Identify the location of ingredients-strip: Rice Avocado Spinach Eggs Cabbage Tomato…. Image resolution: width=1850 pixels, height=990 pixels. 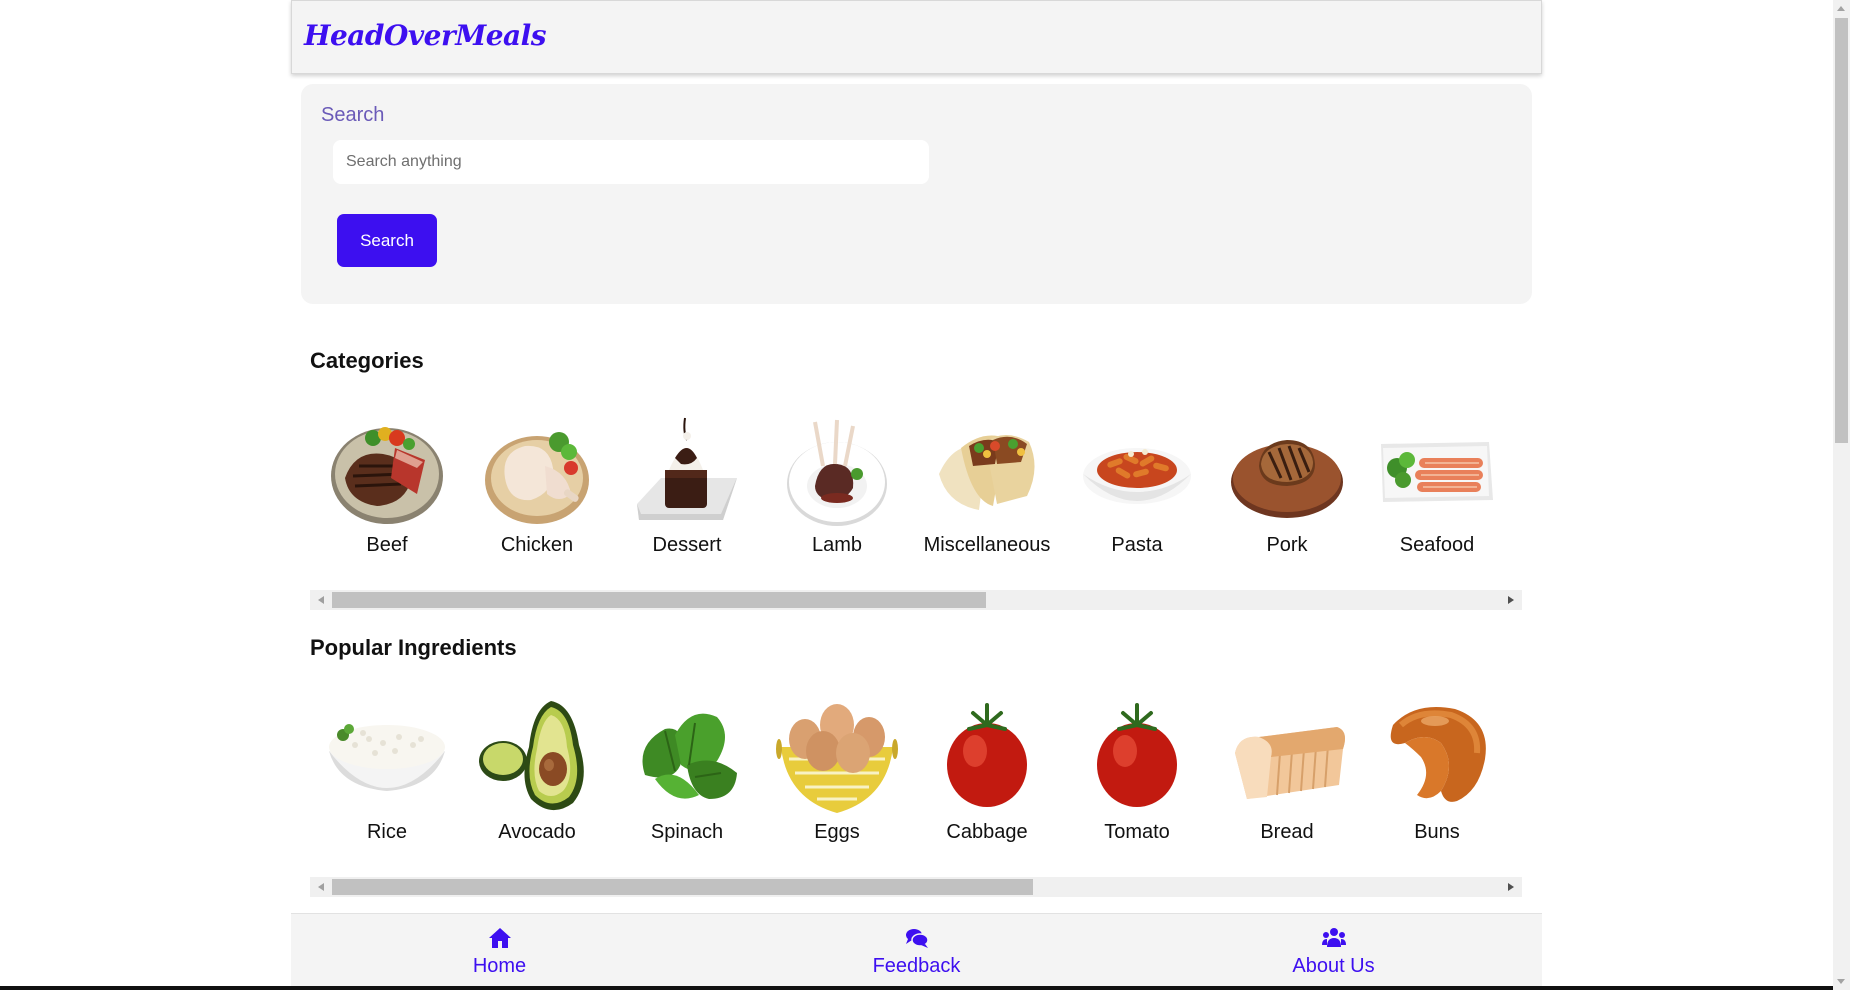
(916, 770).